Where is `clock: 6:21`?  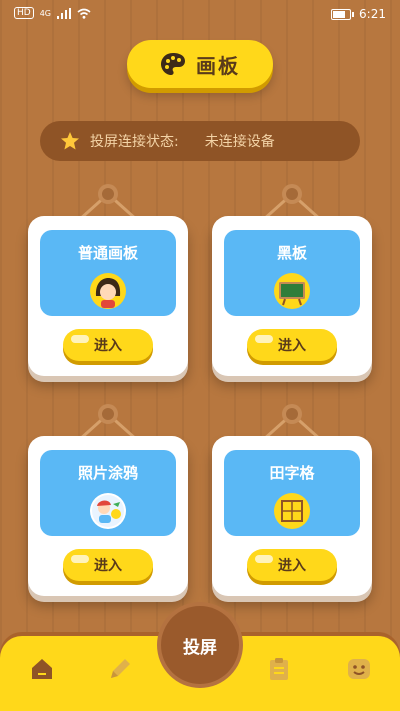 clock: 6:21 is located at coordinates (372, 14).